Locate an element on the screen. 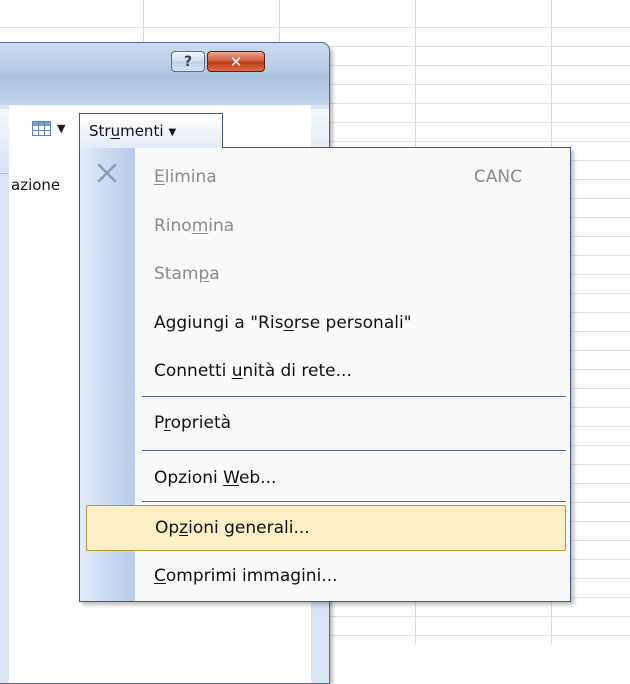 This screenshot has height=684, width=630. close-button: ✕ is located at coordinates (236, 61).